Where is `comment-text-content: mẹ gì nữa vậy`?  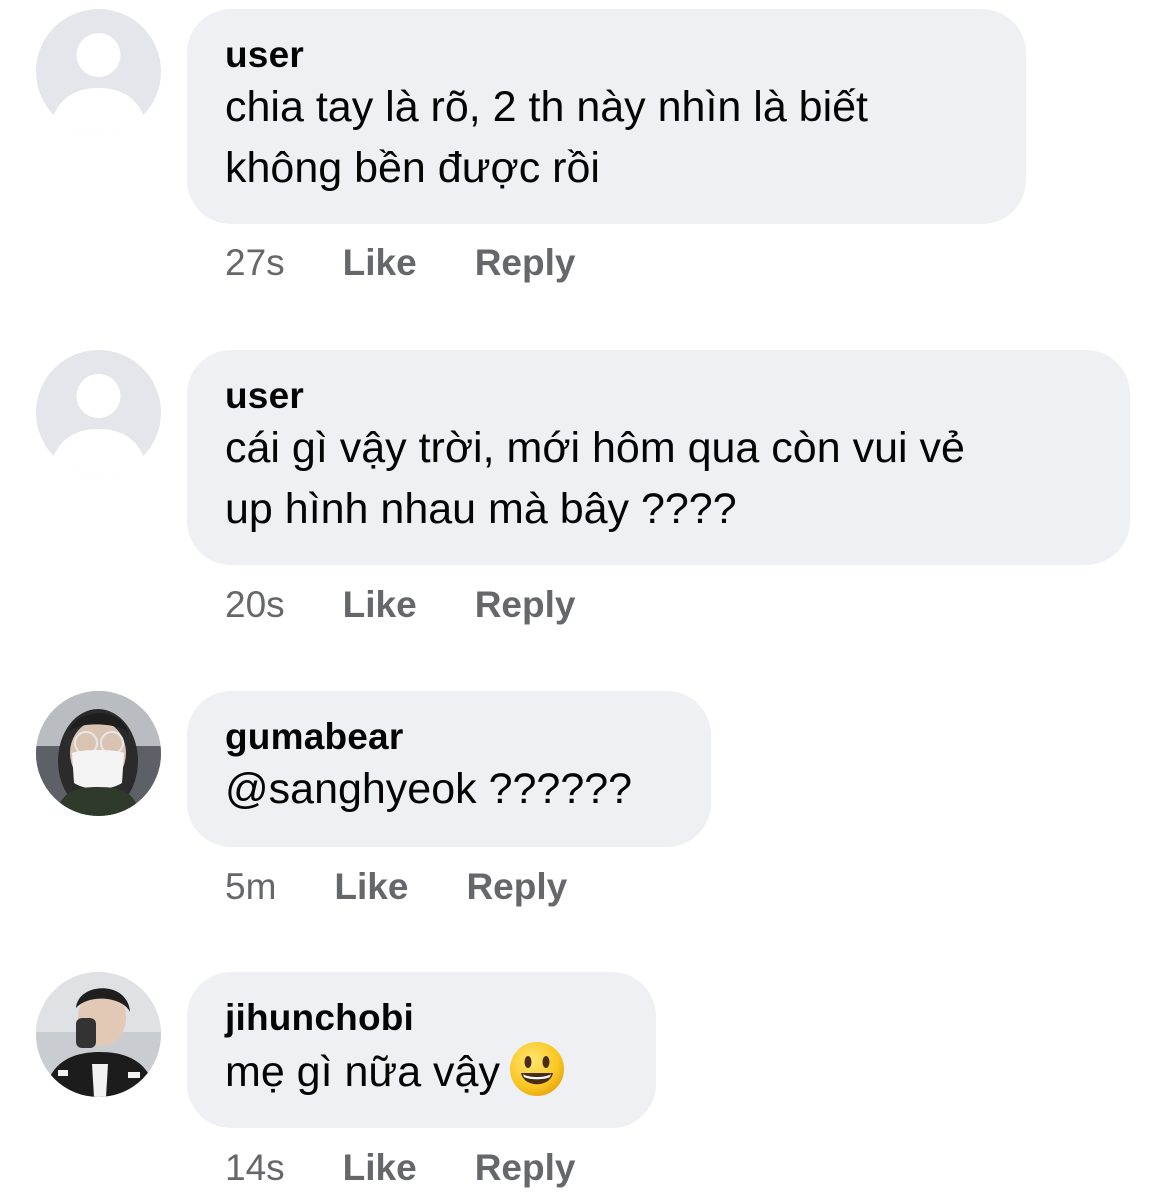
comment-text-content: mẹ gì nữa vậy is located at coordinates (362, 1072).